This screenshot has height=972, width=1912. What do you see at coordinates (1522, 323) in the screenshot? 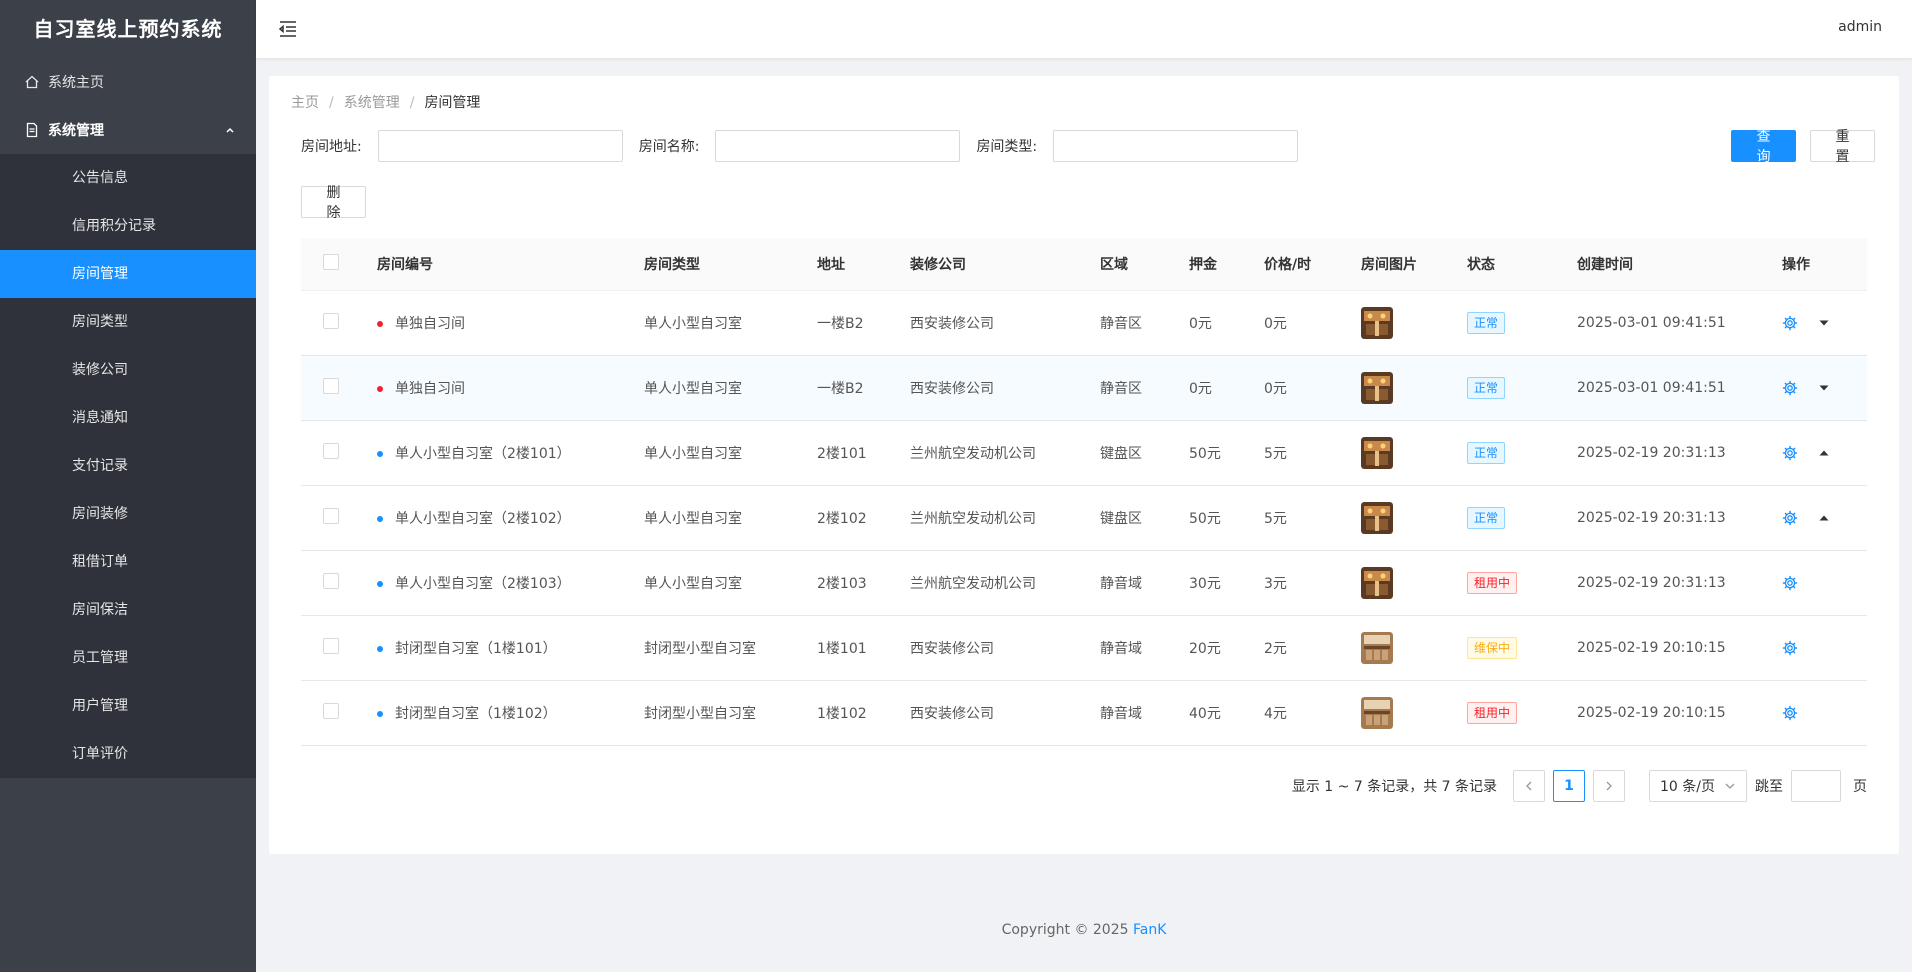
I see `room-status-cell: 正常` at bounding box center [1522, 323].